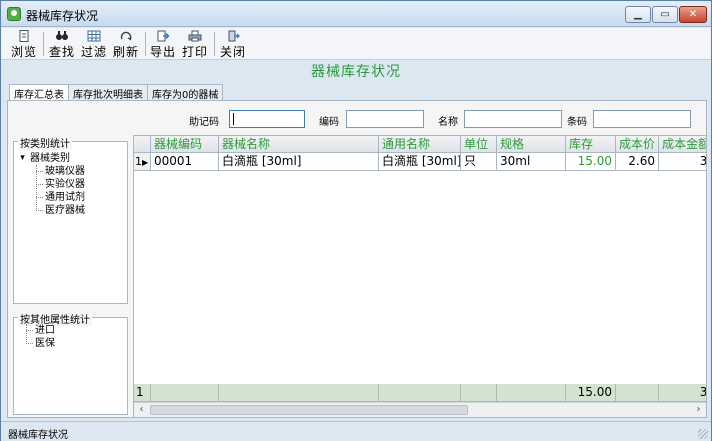  Describe the element at coordinates (51, 197) in the screenshot. I see `tree-node-reagent: 通用试剂` at that location.